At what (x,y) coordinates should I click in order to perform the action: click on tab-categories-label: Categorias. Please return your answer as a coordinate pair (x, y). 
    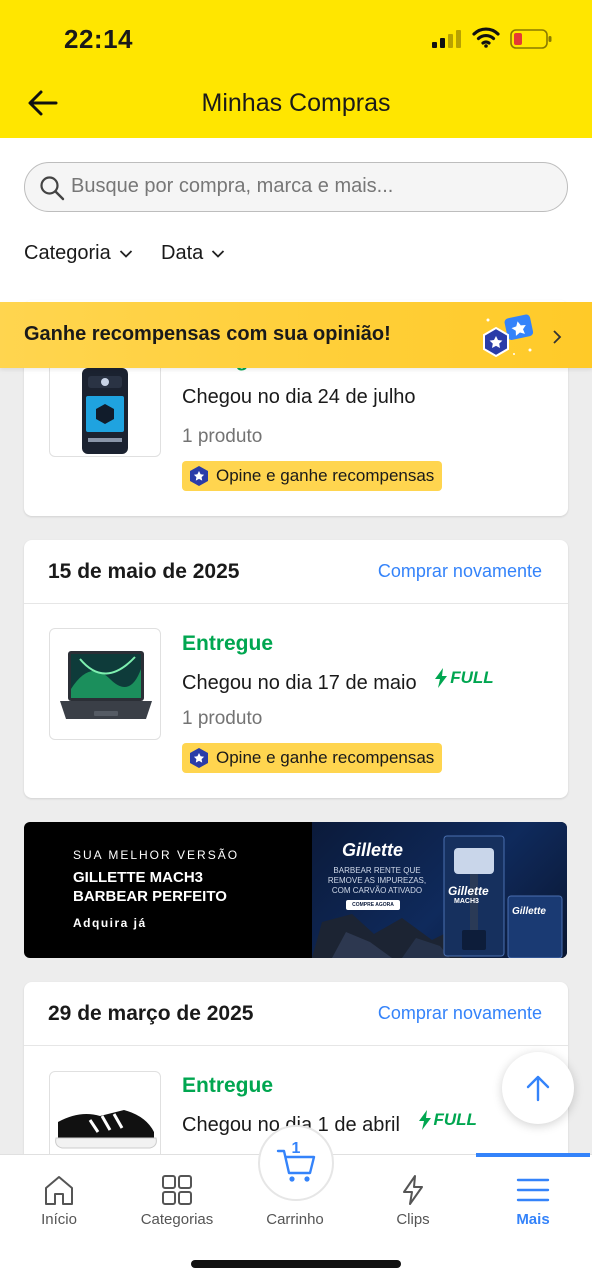
    Looking at the image, I should click on (177, 1219).